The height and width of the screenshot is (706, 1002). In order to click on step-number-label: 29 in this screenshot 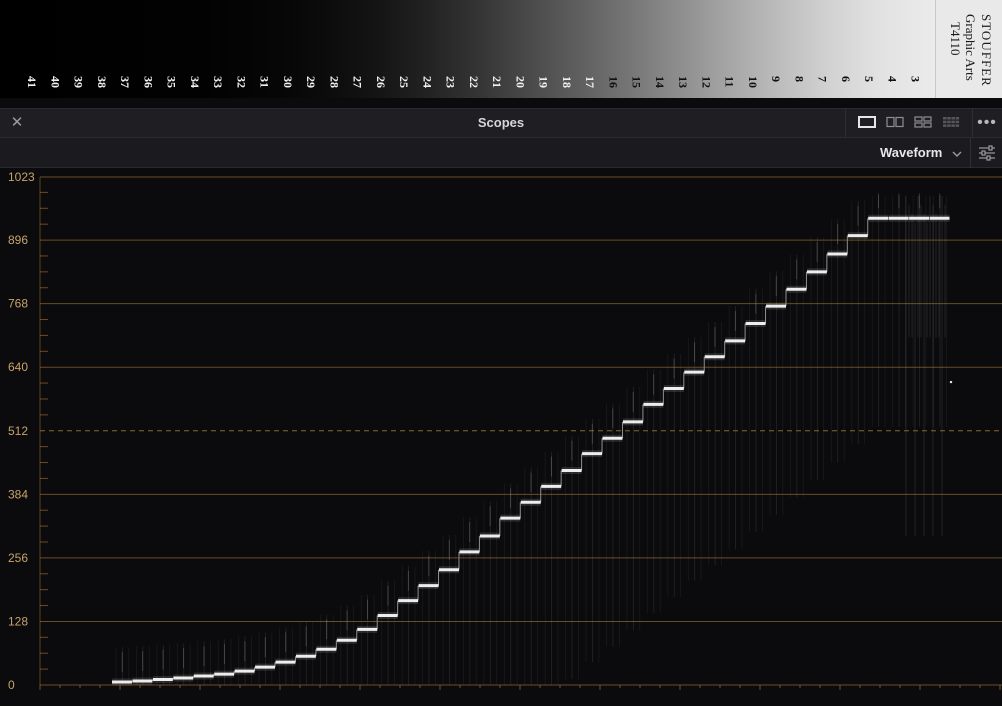, I will do `click(311, 82)`.